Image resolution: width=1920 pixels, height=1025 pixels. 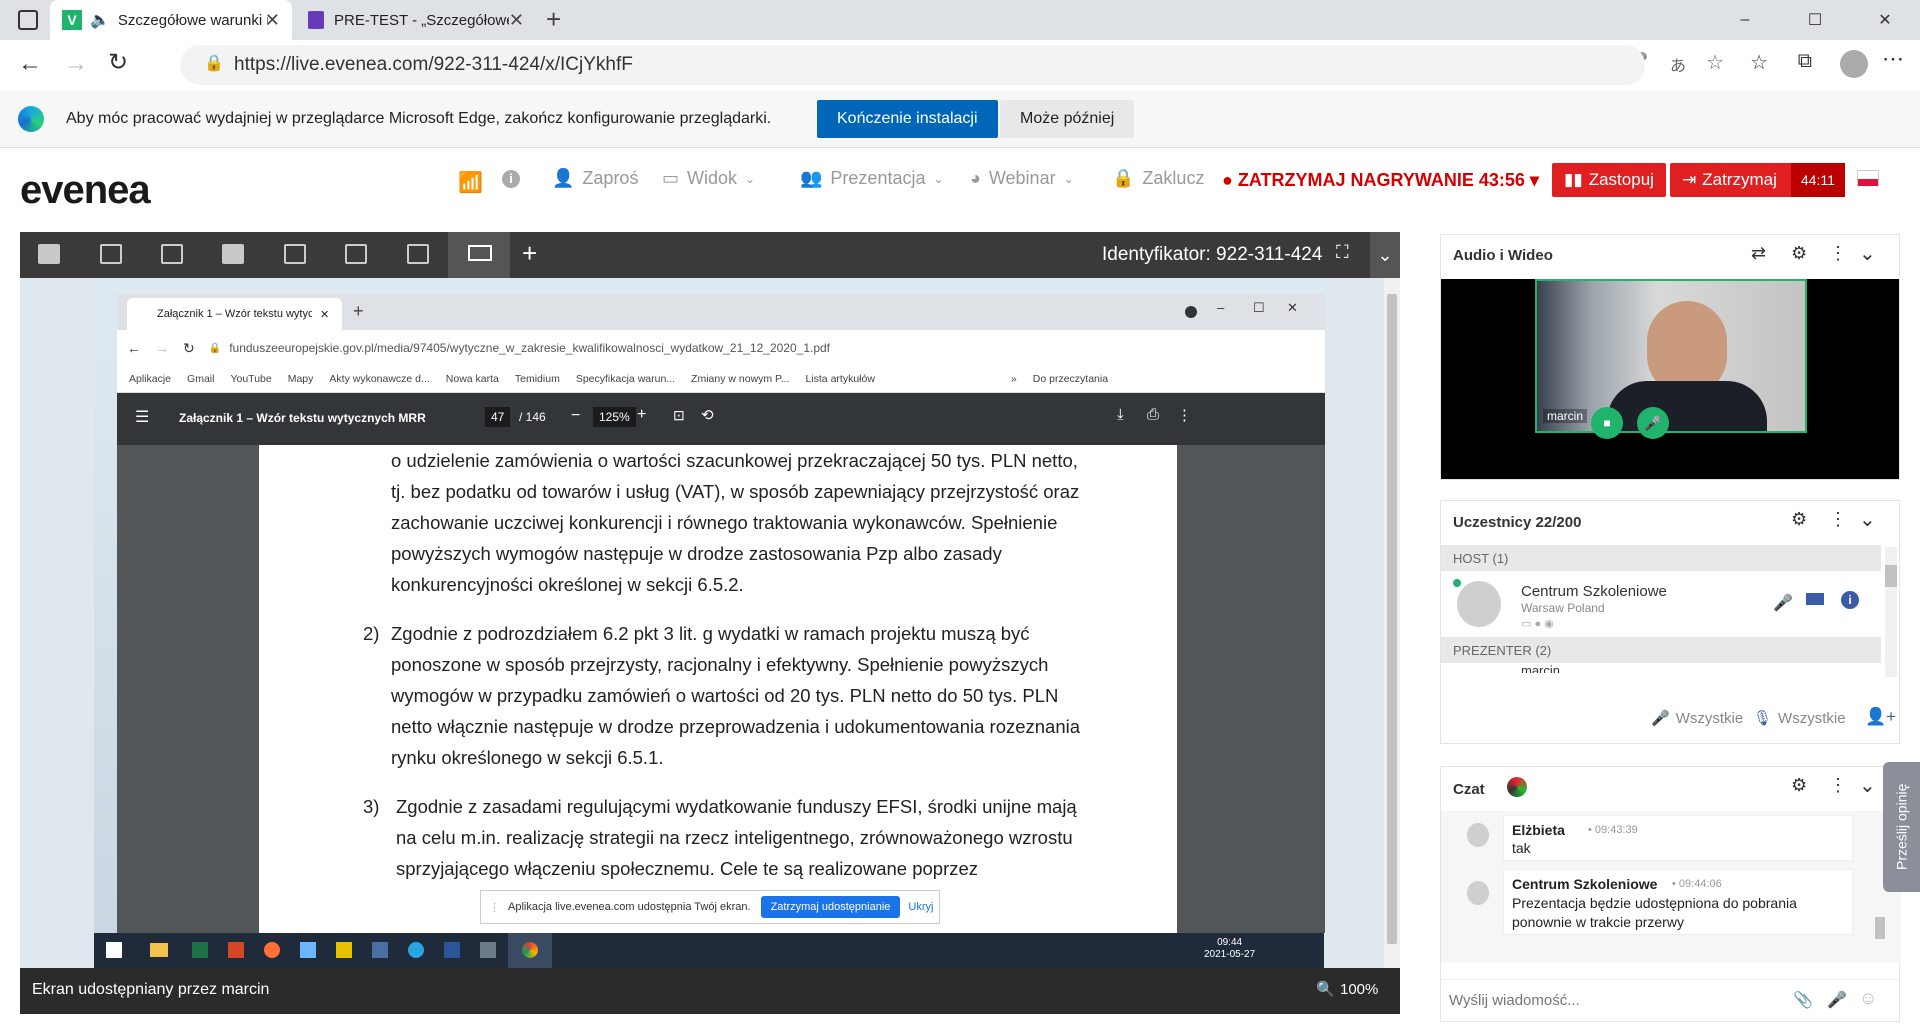 What do you see at coordinates (553, 19) in the screenshot?
I see `new-tab-icon: +` at bounding box center [553, 19].